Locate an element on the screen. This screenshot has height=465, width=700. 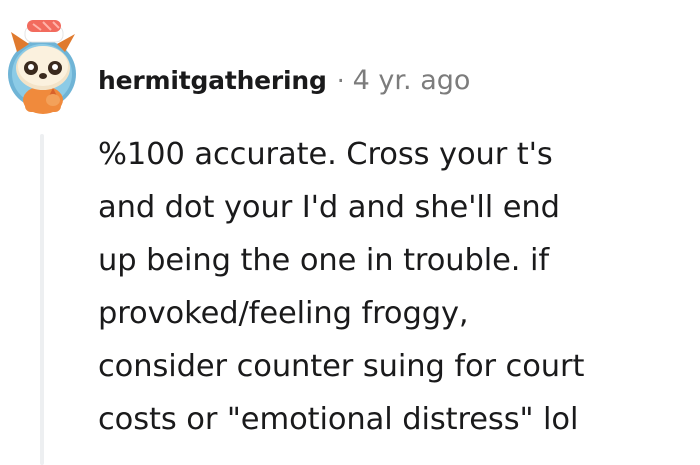
snoo-avatar-icon is located at coordinates (42, 67).